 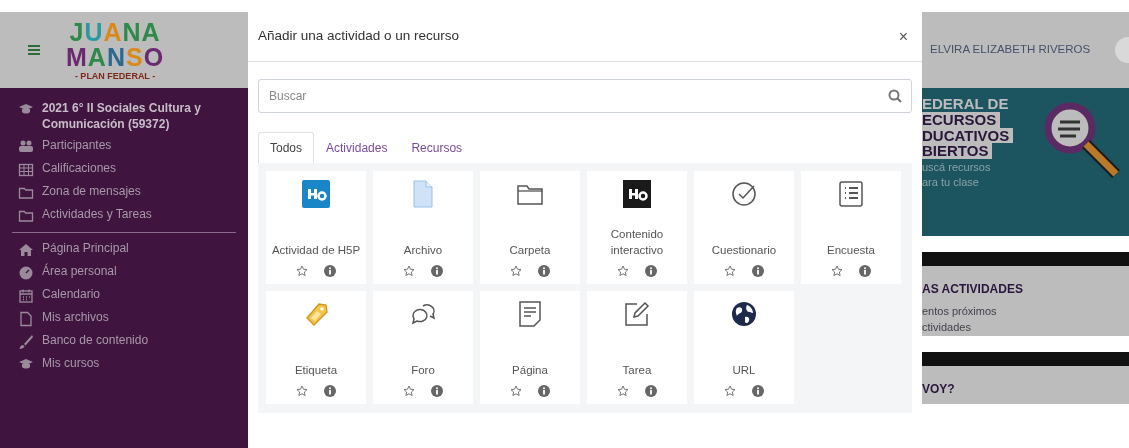 What do you see at coordinates (530, 371) in the screenshot?
I see `module-name: Página` at bounding box center [530, 371].